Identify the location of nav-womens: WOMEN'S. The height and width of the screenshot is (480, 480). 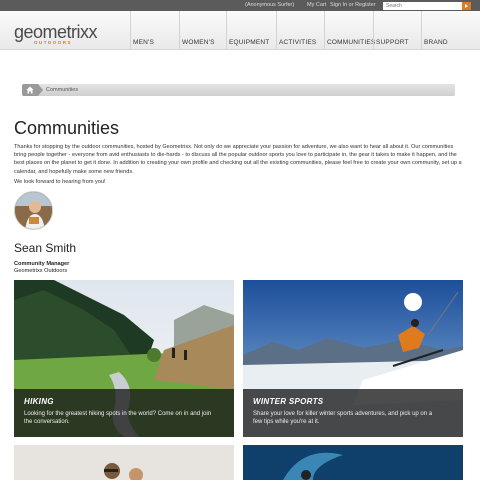
(202, 30).